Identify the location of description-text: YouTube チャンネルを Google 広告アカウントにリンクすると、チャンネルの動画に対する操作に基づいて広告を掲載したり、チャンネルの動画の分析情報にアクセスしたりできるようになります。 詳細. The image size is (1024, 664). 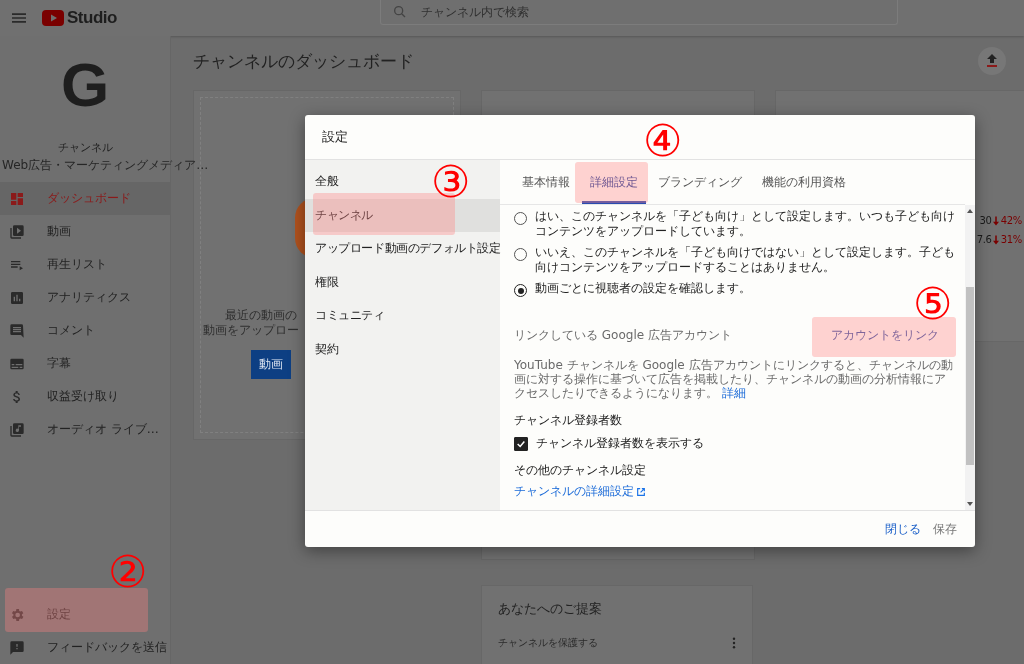
(734, 379).